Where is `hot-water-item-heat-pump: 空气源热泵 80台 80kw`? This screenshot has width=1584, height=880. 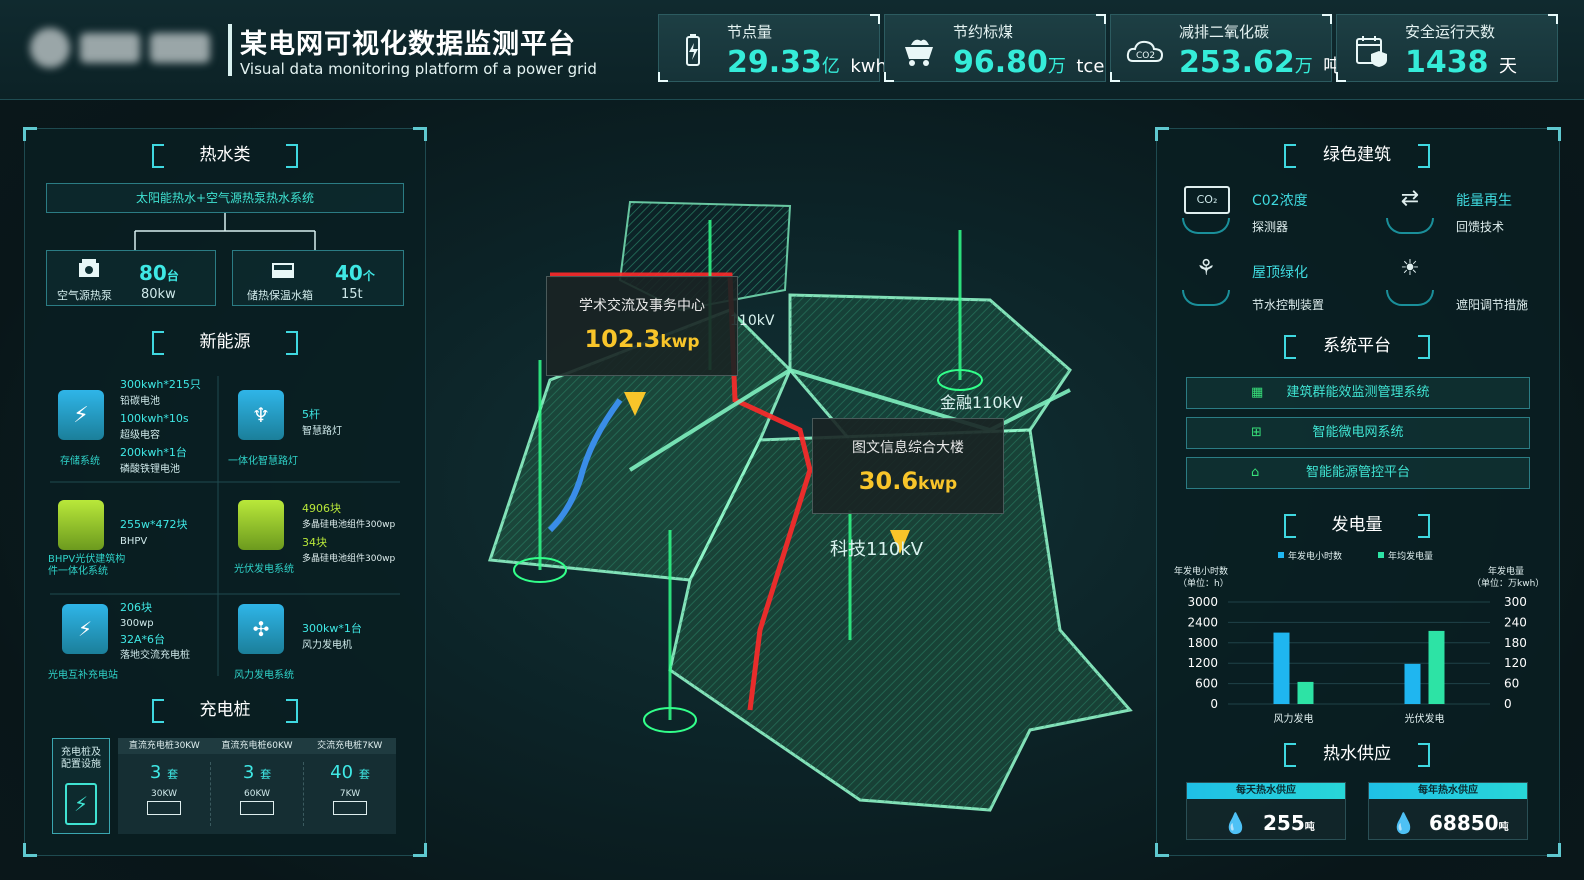 hot-water-item-heat-pump: 空气源热泵 80台 80kw is located at coordinates (131, 278).